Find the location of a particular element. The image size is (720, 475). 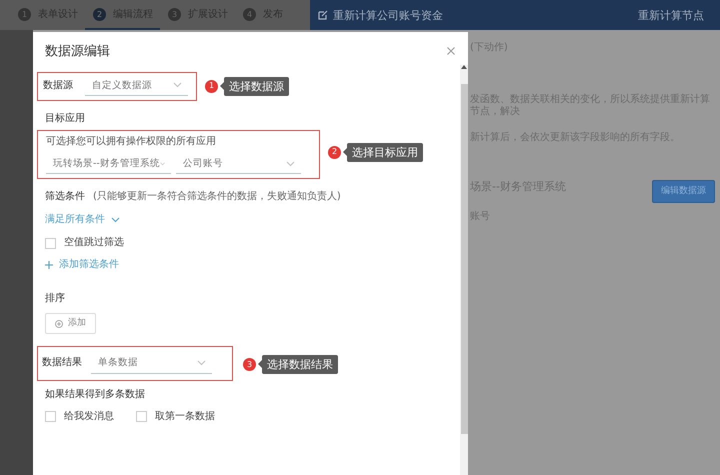

step-number: 2 is located at coordinates (99, 14).